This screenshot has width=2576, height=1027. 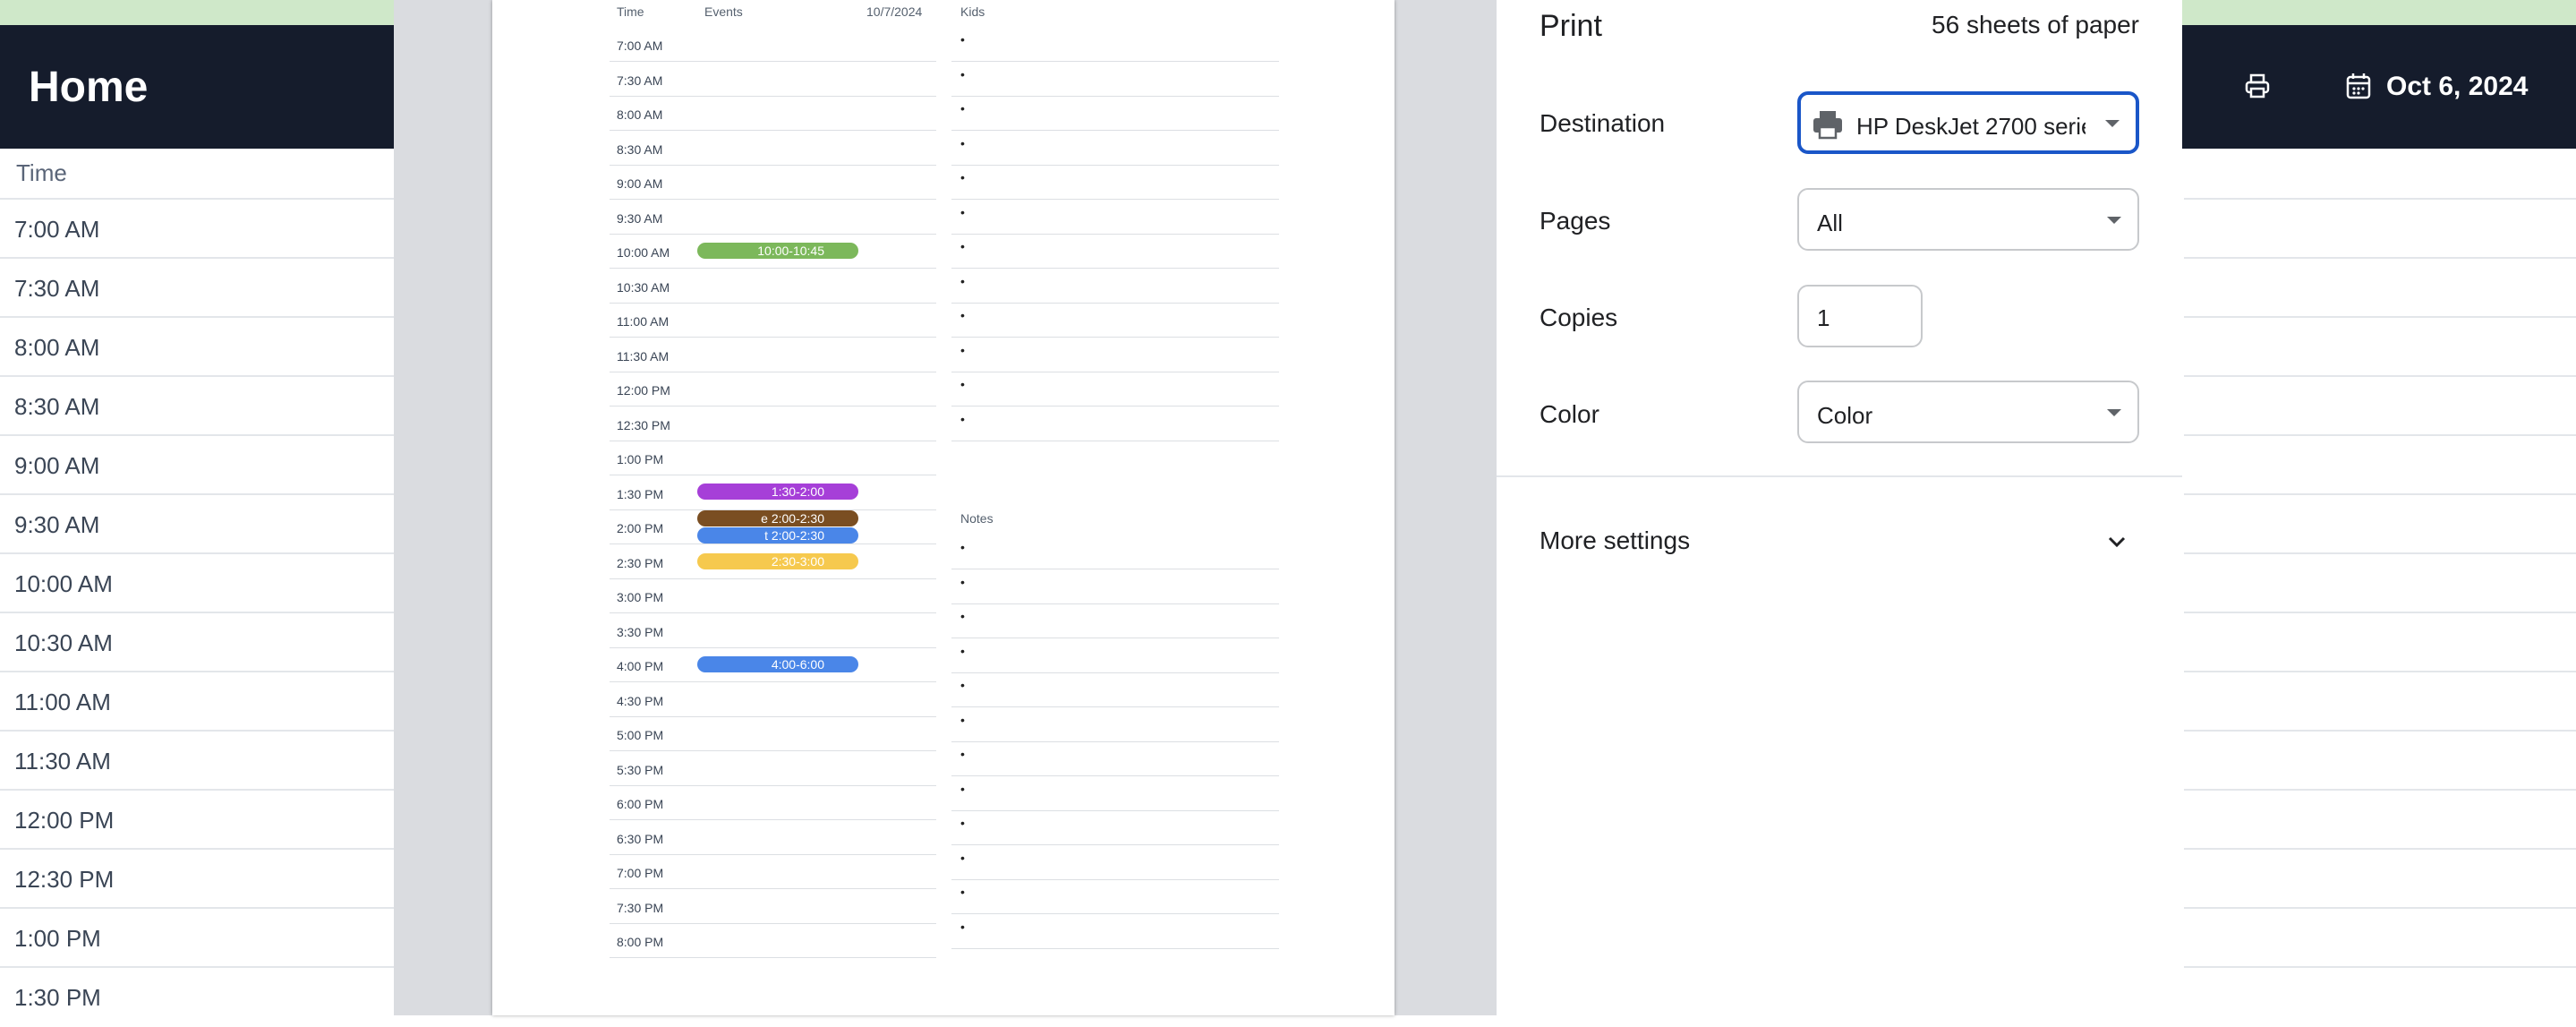 I want to click on time-label: 10:30 AM, so click(x=63, y=642).